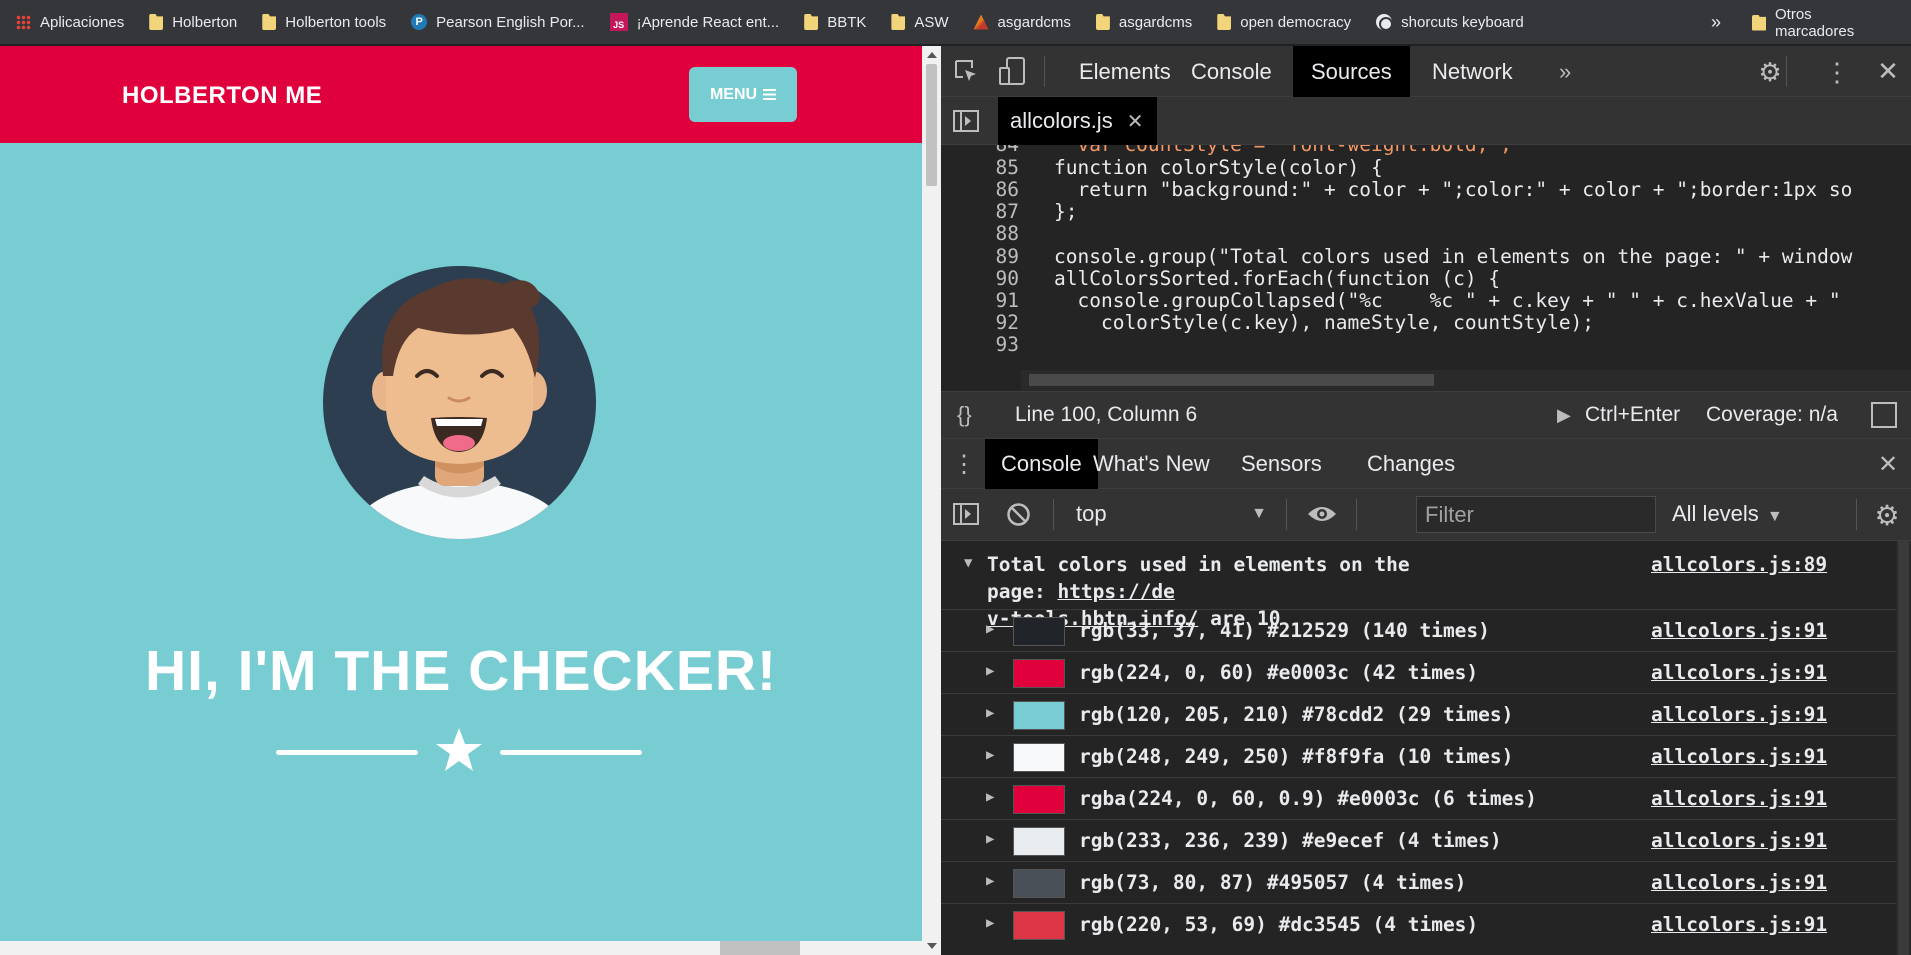 This screenshot has height=955, width=1911. I want to click on more-tabs-icon: », so click(1565, 71).